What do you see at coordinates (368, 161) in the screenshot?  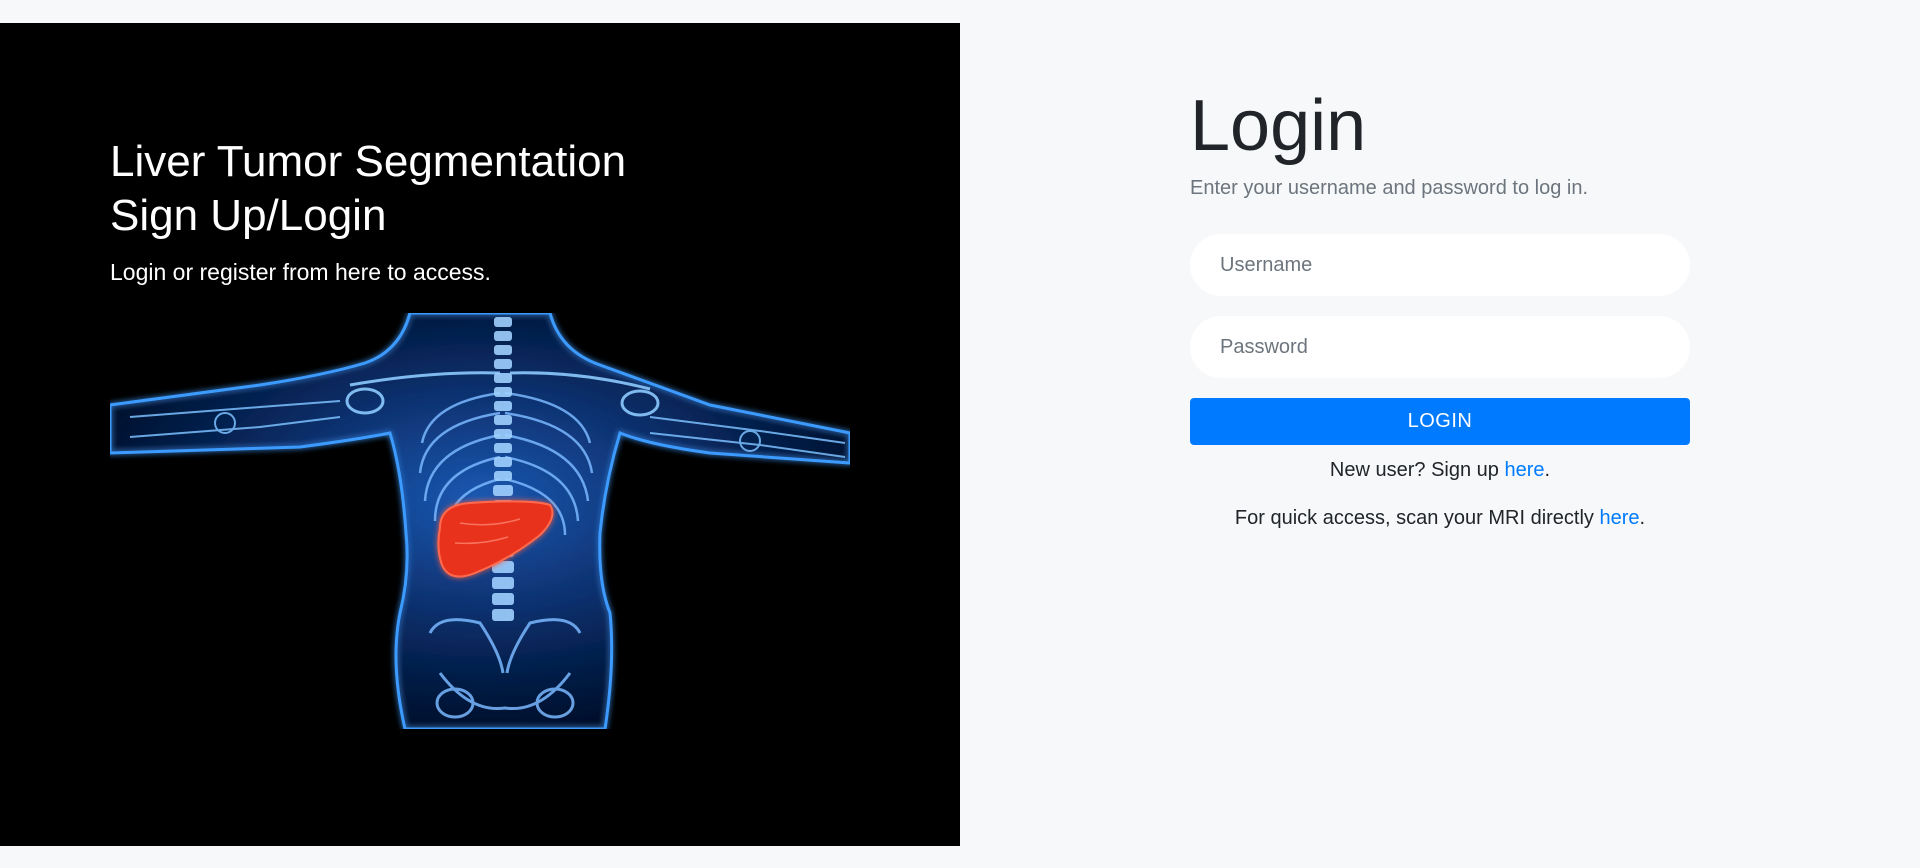 I see `hero-title-line1: Liver Tumor Segmentation` at bounding box center [368, 161].